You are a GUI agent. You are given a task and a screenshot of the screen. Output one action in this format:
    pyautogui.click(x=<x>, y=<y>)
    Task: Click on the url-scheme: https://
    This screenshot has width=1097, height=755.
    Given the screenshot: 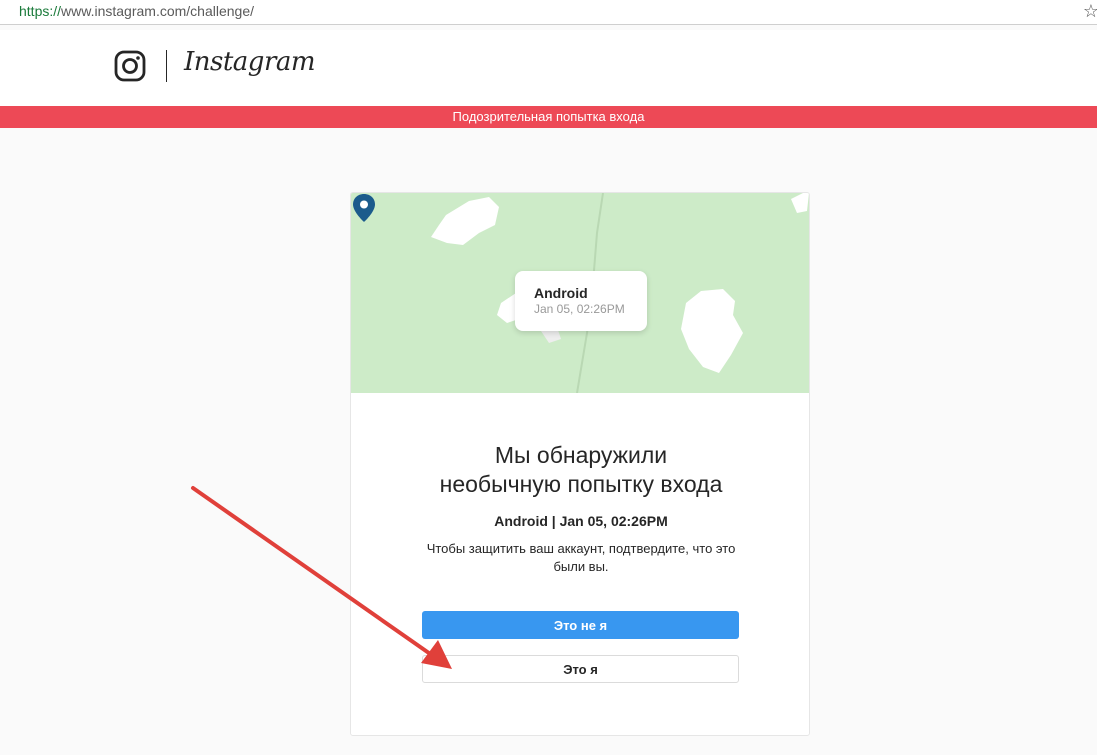 What is the action you would take?
    pyautogui.click(x=40, y=11)
    